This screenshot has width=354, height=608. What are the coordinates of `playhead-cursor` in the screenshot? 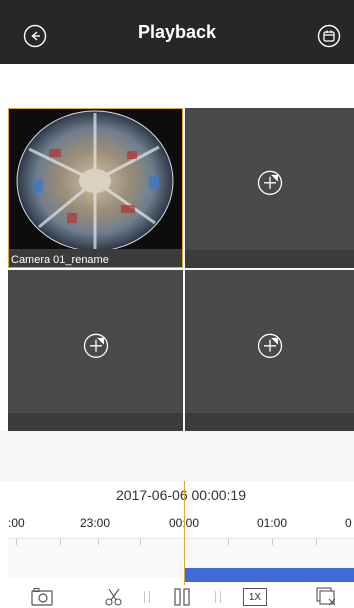 It's located at (184, 533).